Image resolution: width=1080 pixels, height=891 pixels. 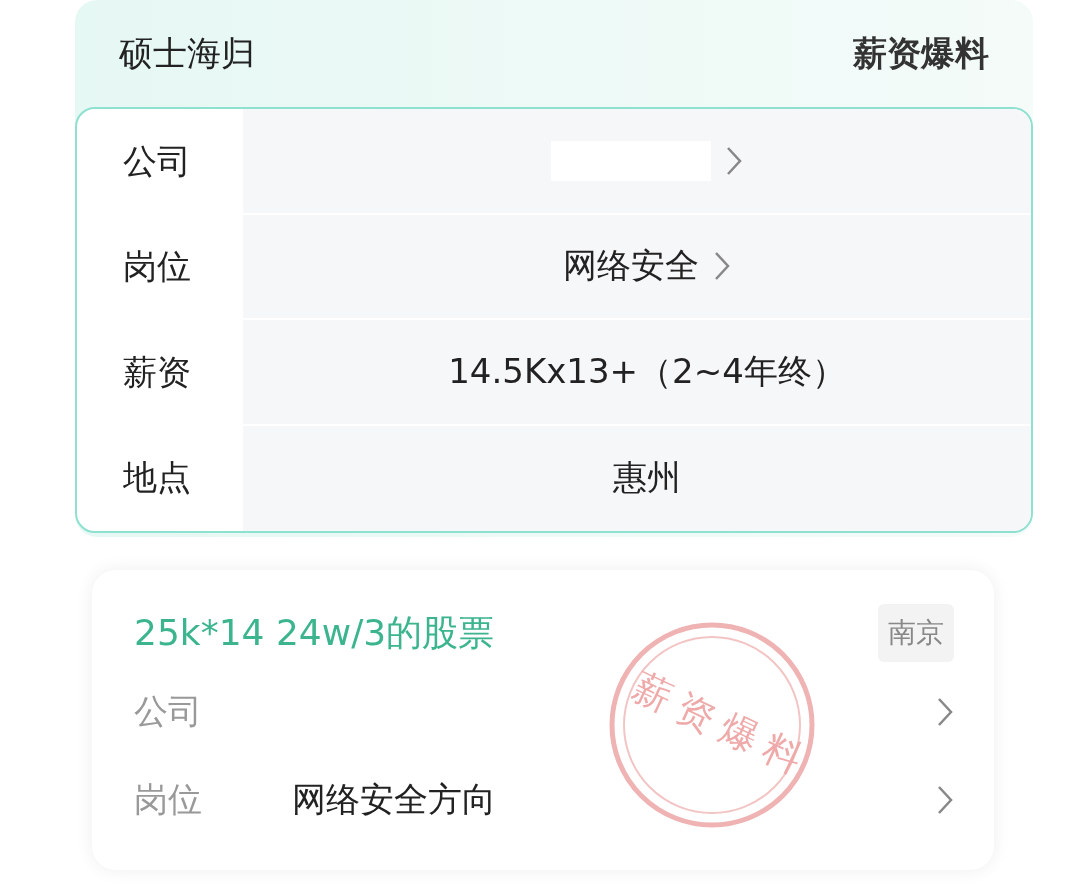 What do you see at coordinates (647, 478) in the screenshot?
I see `row-value: 惠州` at bounding box center [647, 478].